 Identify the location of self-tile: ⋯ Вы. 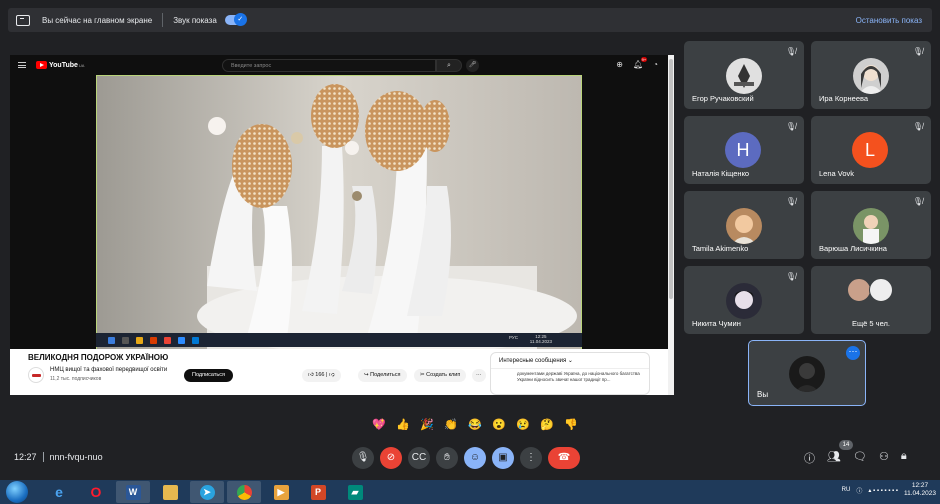
(807, 373).